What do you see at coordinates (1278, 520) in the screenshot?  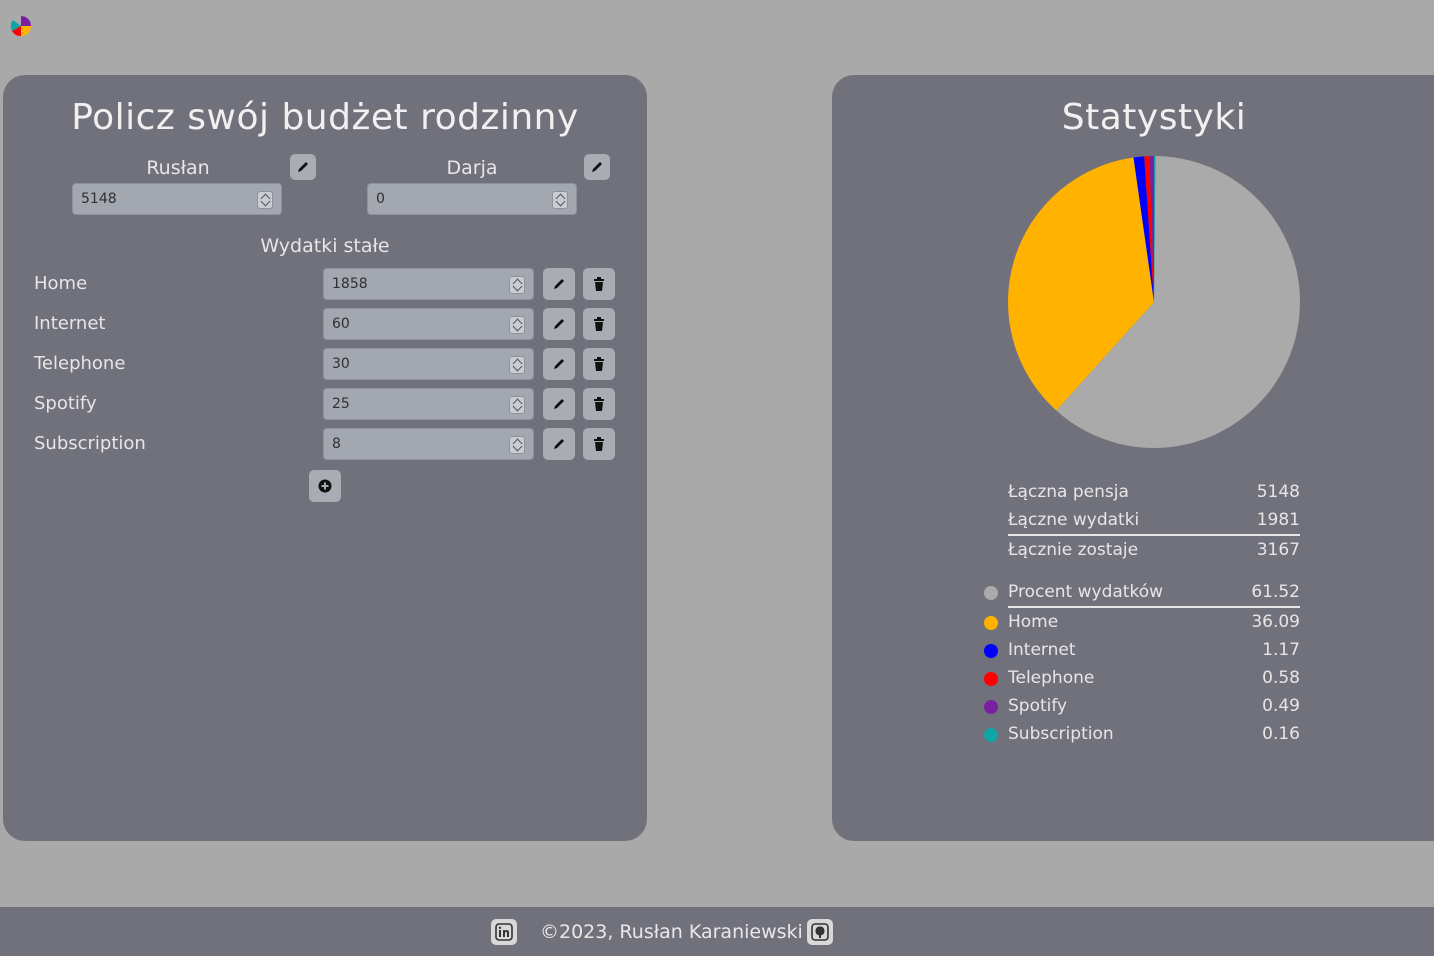 I see `summary-value: 1981` at bounding box center [1278, 520].